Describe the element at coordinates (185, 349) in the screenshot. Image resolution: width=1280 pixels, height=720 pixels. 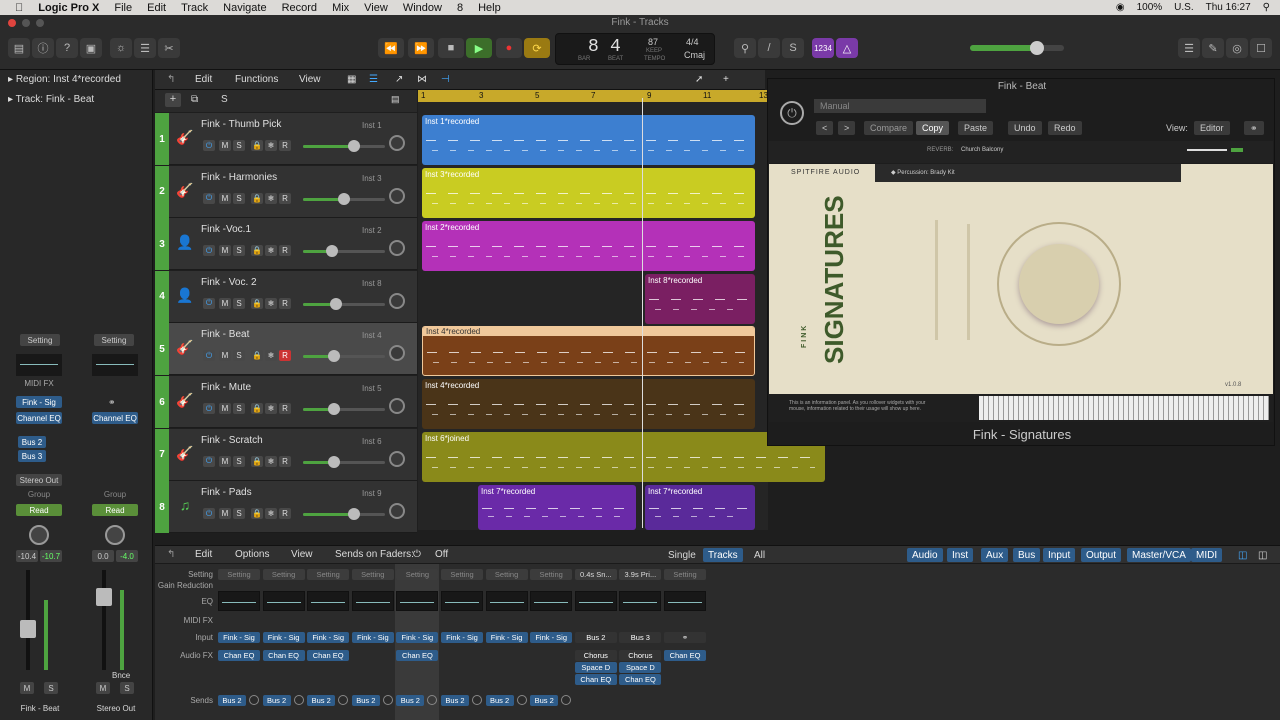
I see `track-instrument-icon: 🎸` at that location.